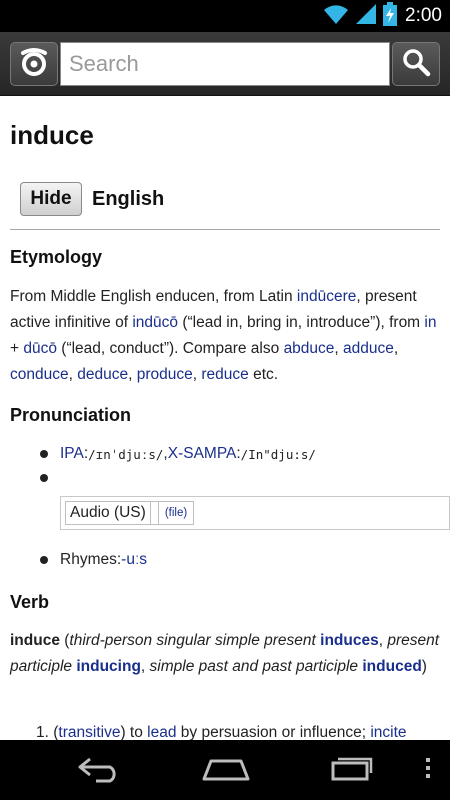 The image size is (450, 800). Describe the element at coordinates (309, 348) in the screenshot. I see `link-abduce: abduce` at that location.